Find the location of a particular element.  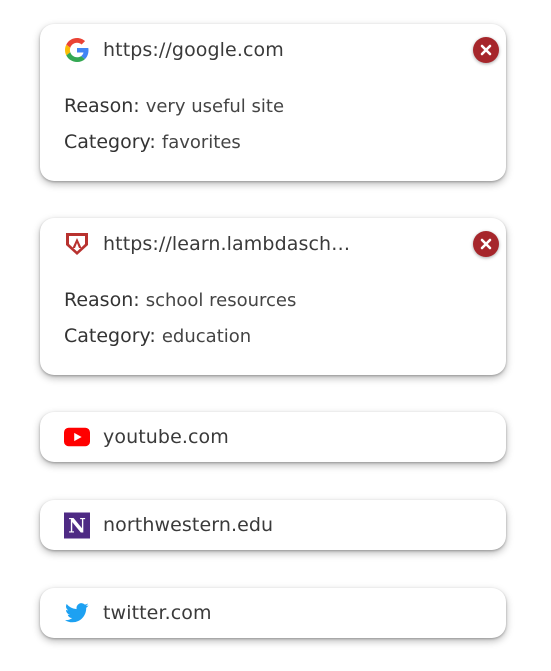

bookmark-url: https://google.com is located at coordinates (193, 50).